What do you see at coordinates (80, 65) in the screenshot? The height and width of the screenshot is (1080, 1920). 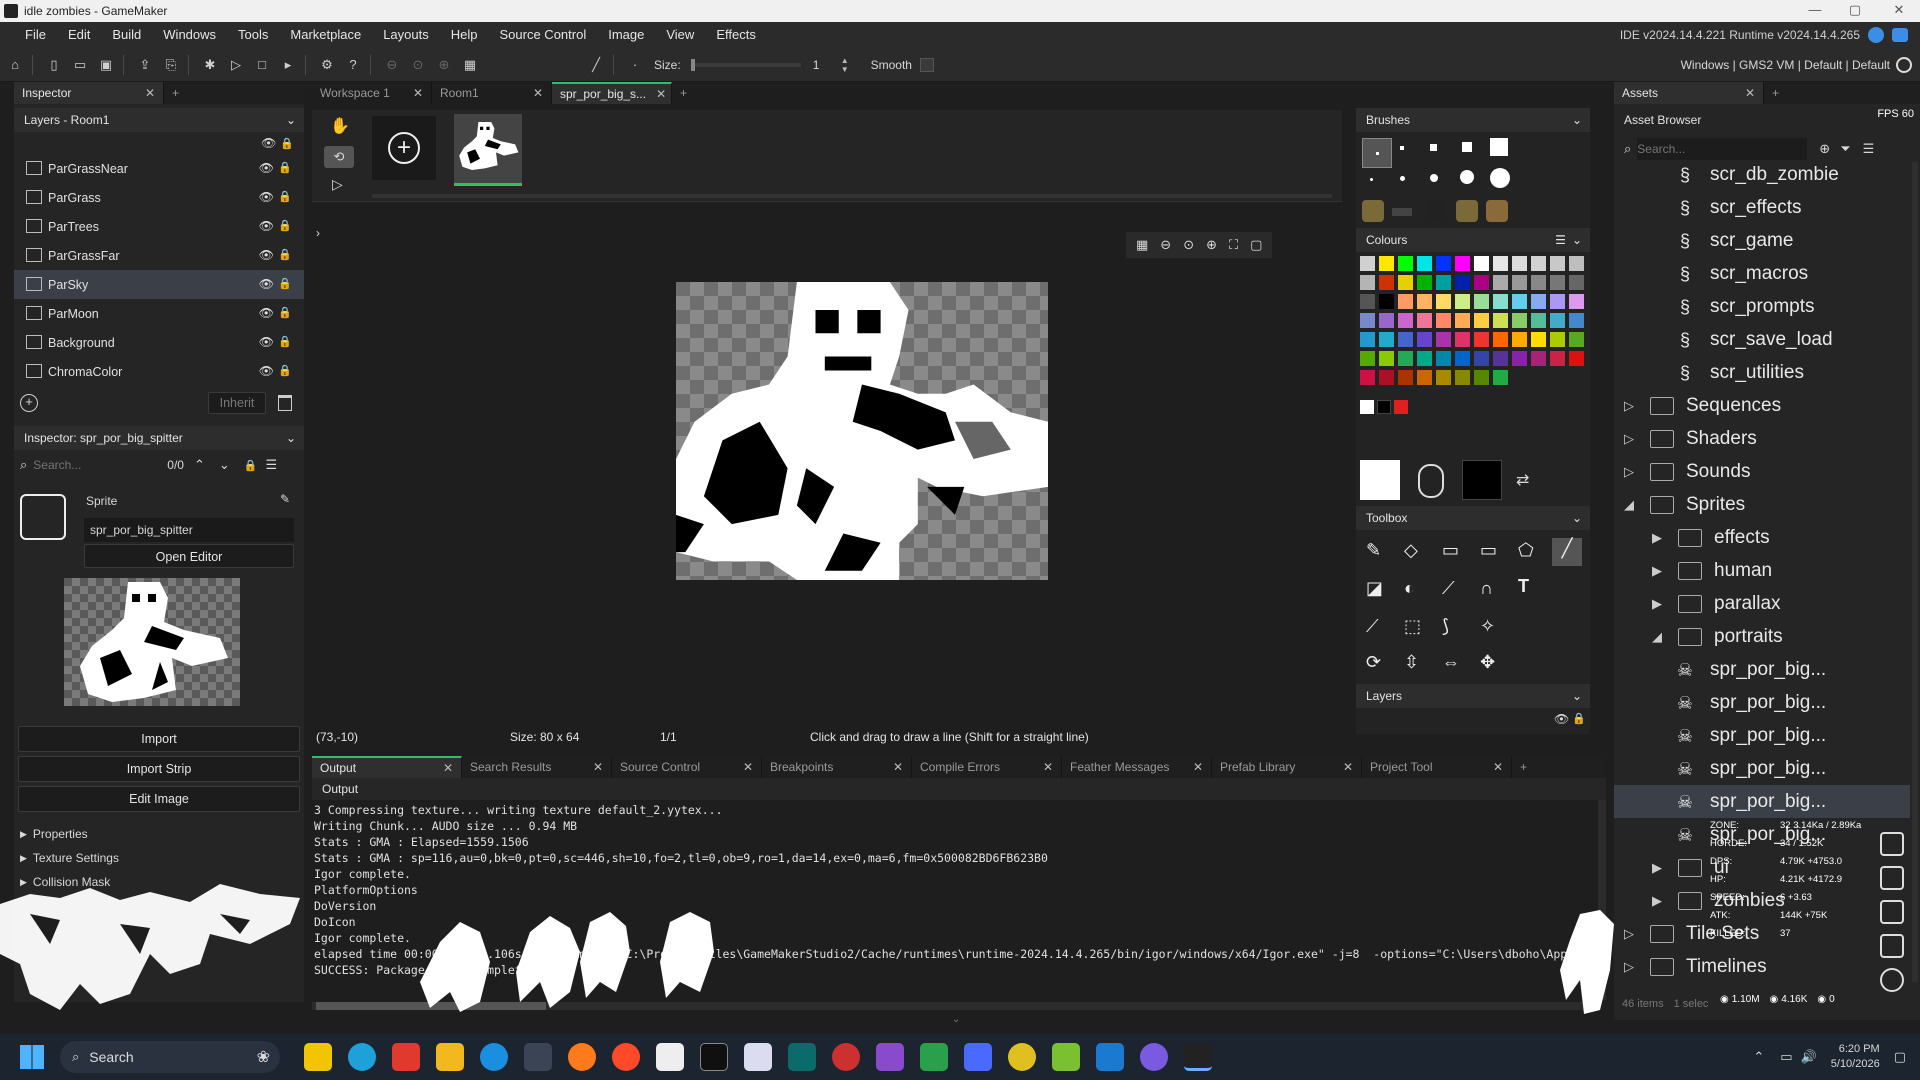 I see `open-project-icon: ▭` at bounding box center [80, 65].